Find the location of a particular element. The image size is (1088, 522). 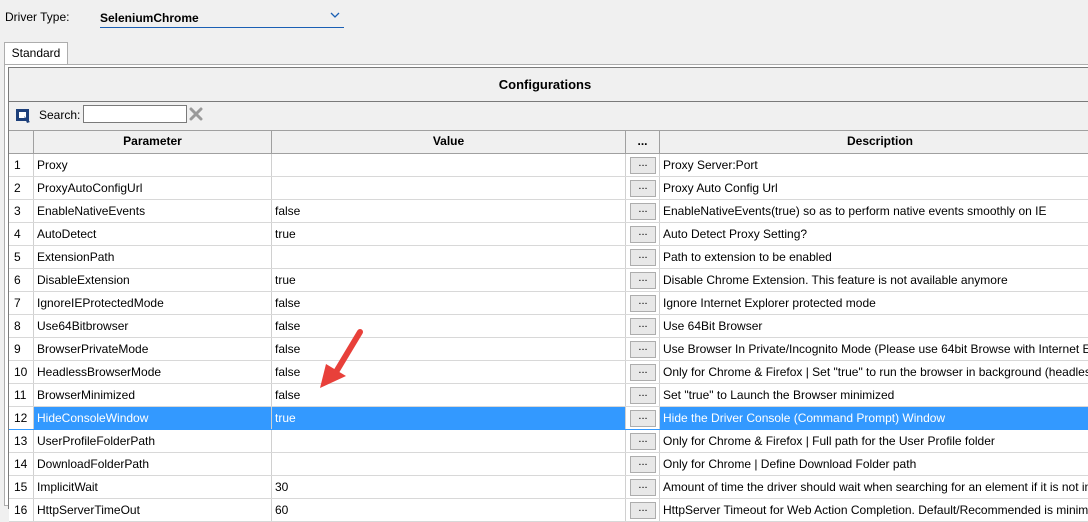

row-number: 2 is located at coordinates (21, 188).